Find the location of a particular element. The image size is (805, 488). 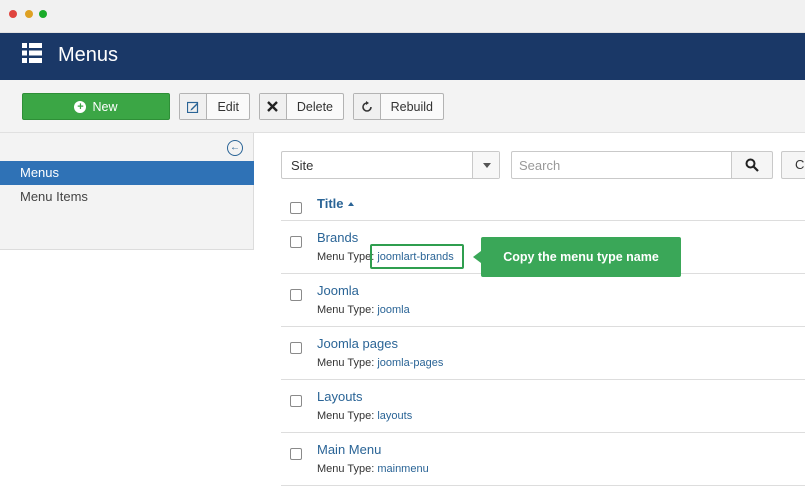

sidebar-item-menu-items: Menu Items is located at coordinates (127, 197).